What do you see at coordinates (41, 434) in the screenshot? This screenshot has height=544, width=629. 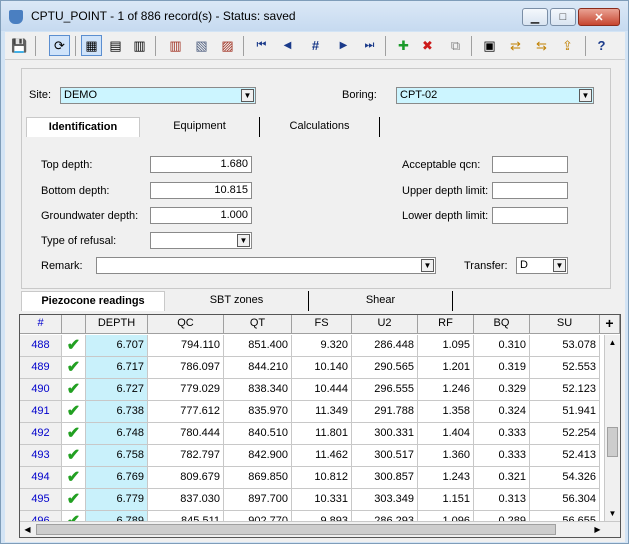 I see `row-index-cell: 492` at bounding box center [41, 434].